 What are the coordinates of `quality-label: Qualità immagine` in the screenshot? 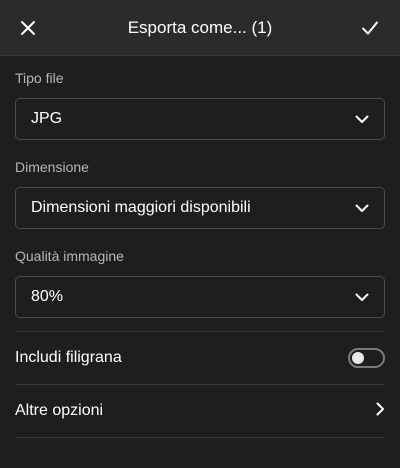 It's located at (69, 256).